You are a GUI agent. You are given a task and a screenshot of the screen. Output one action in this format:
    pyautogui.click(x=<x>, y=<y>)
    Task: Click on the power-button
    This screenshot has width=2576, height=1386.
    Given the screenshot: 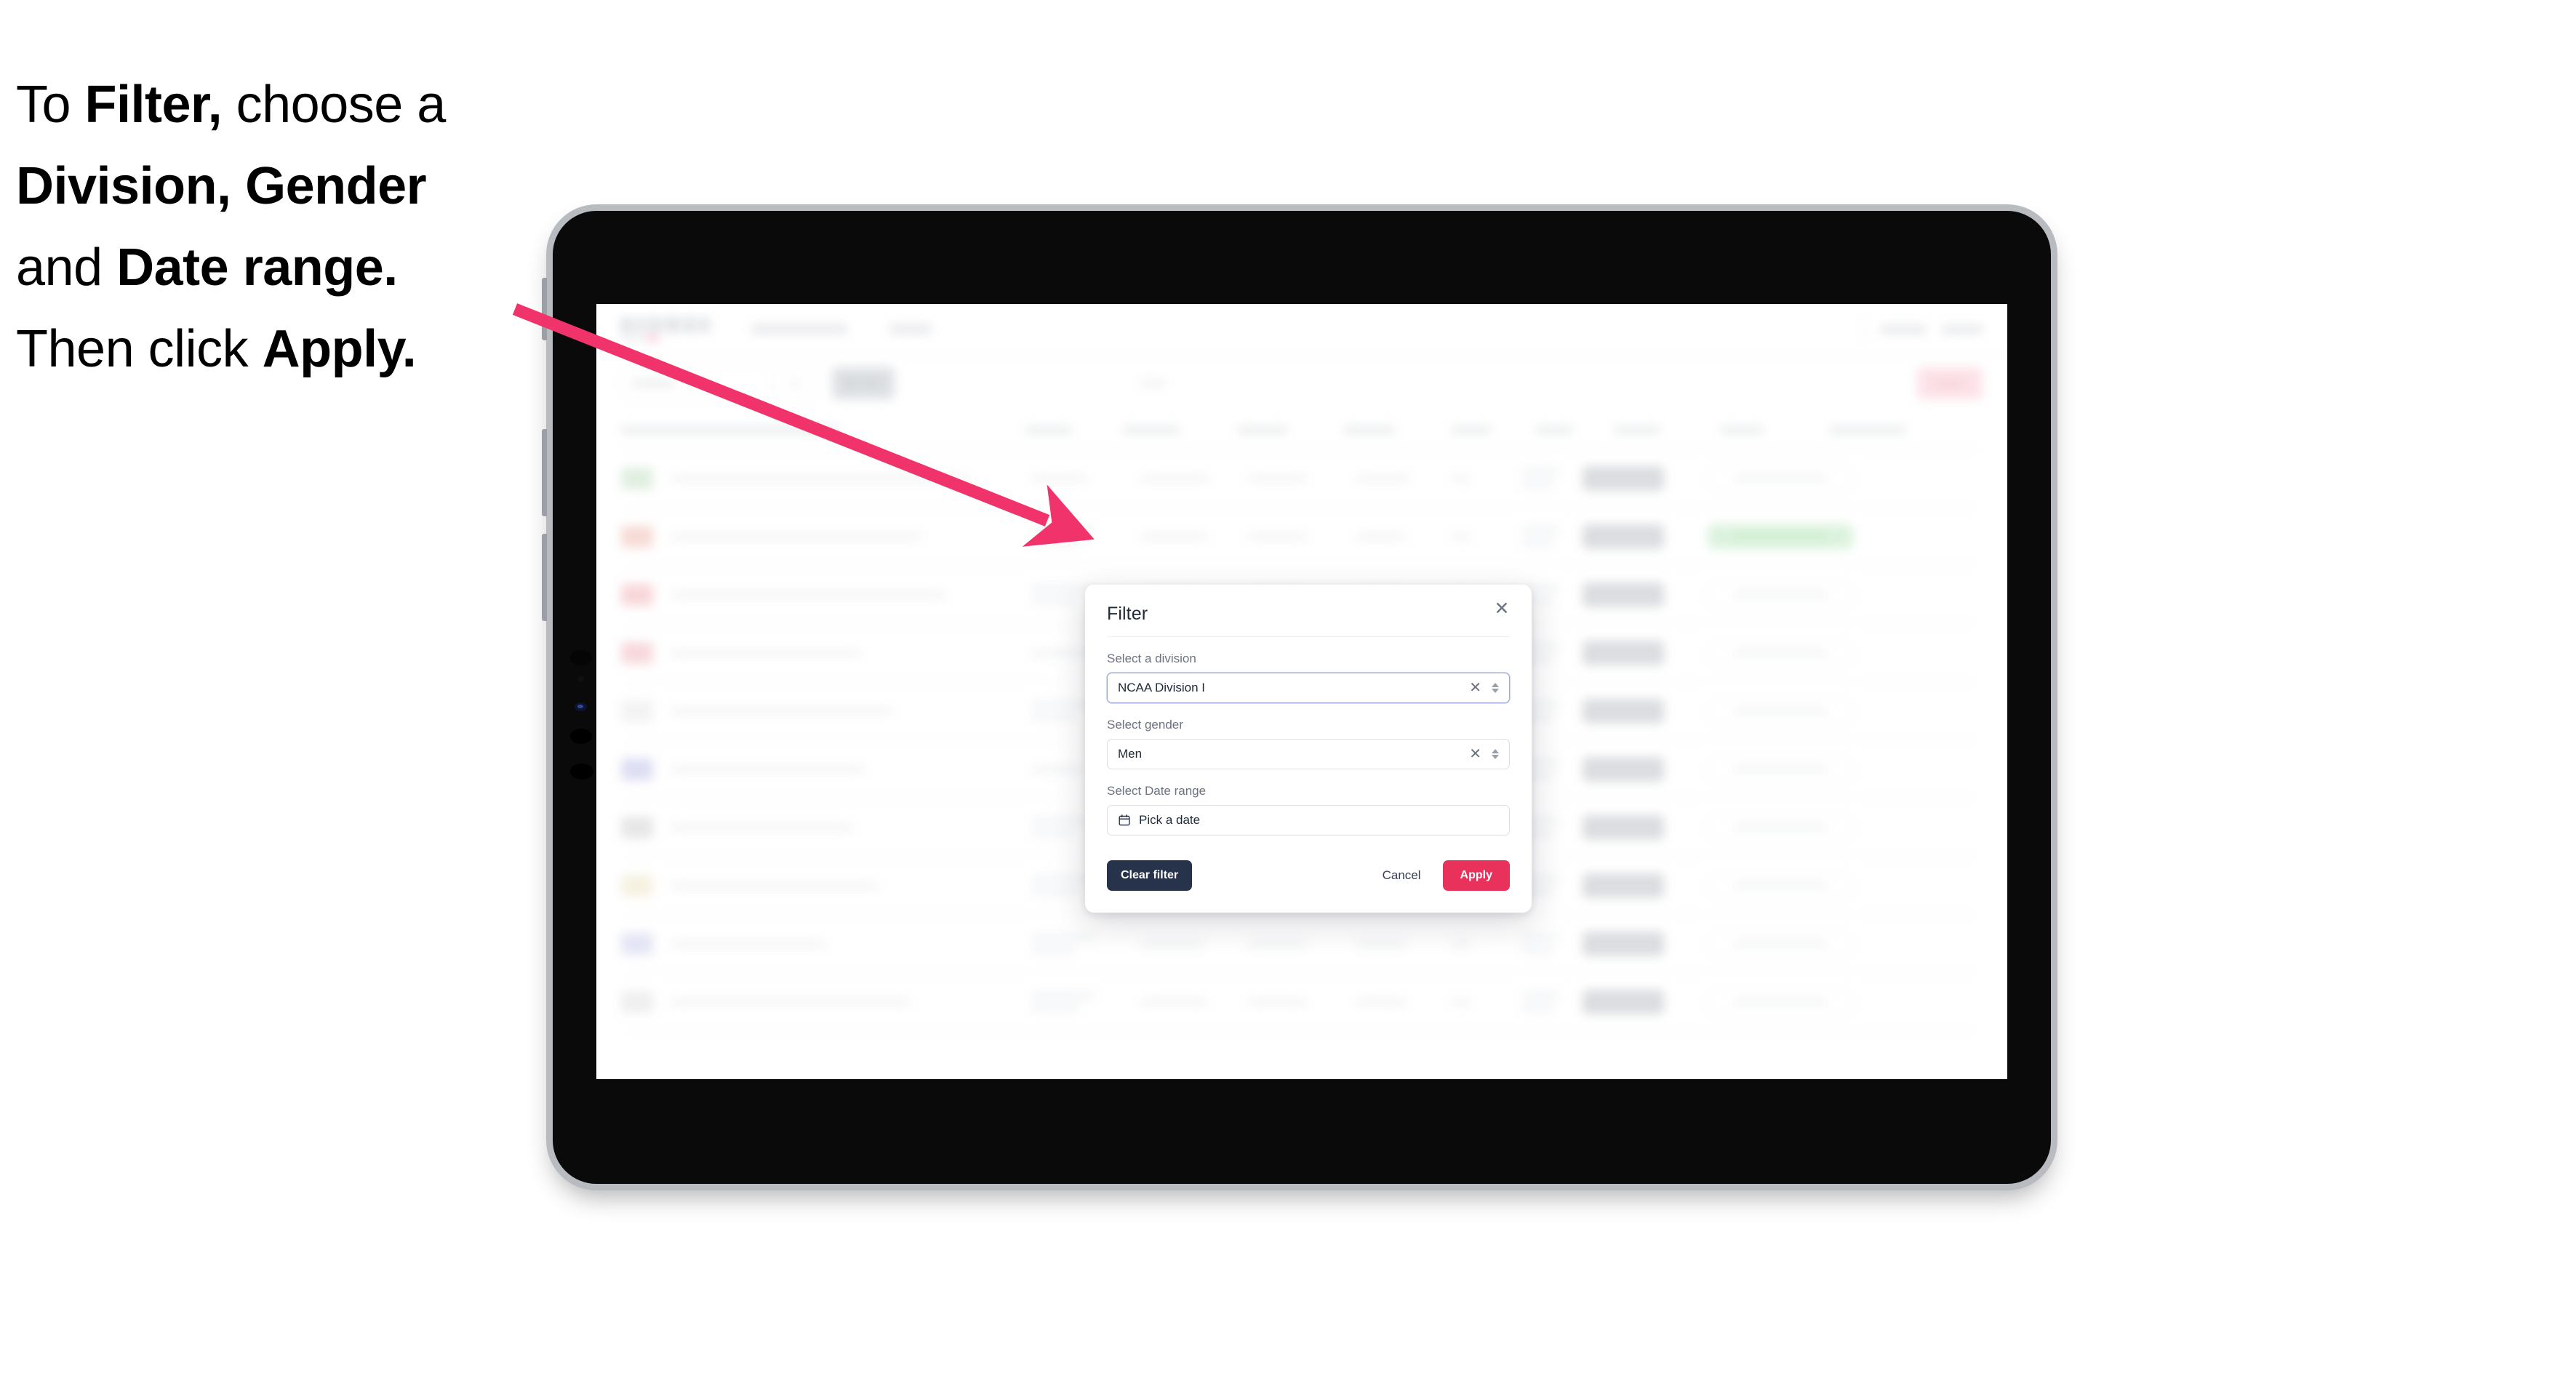 What is the action you would take?
    pyautogui.click(x=544, y=309)
    